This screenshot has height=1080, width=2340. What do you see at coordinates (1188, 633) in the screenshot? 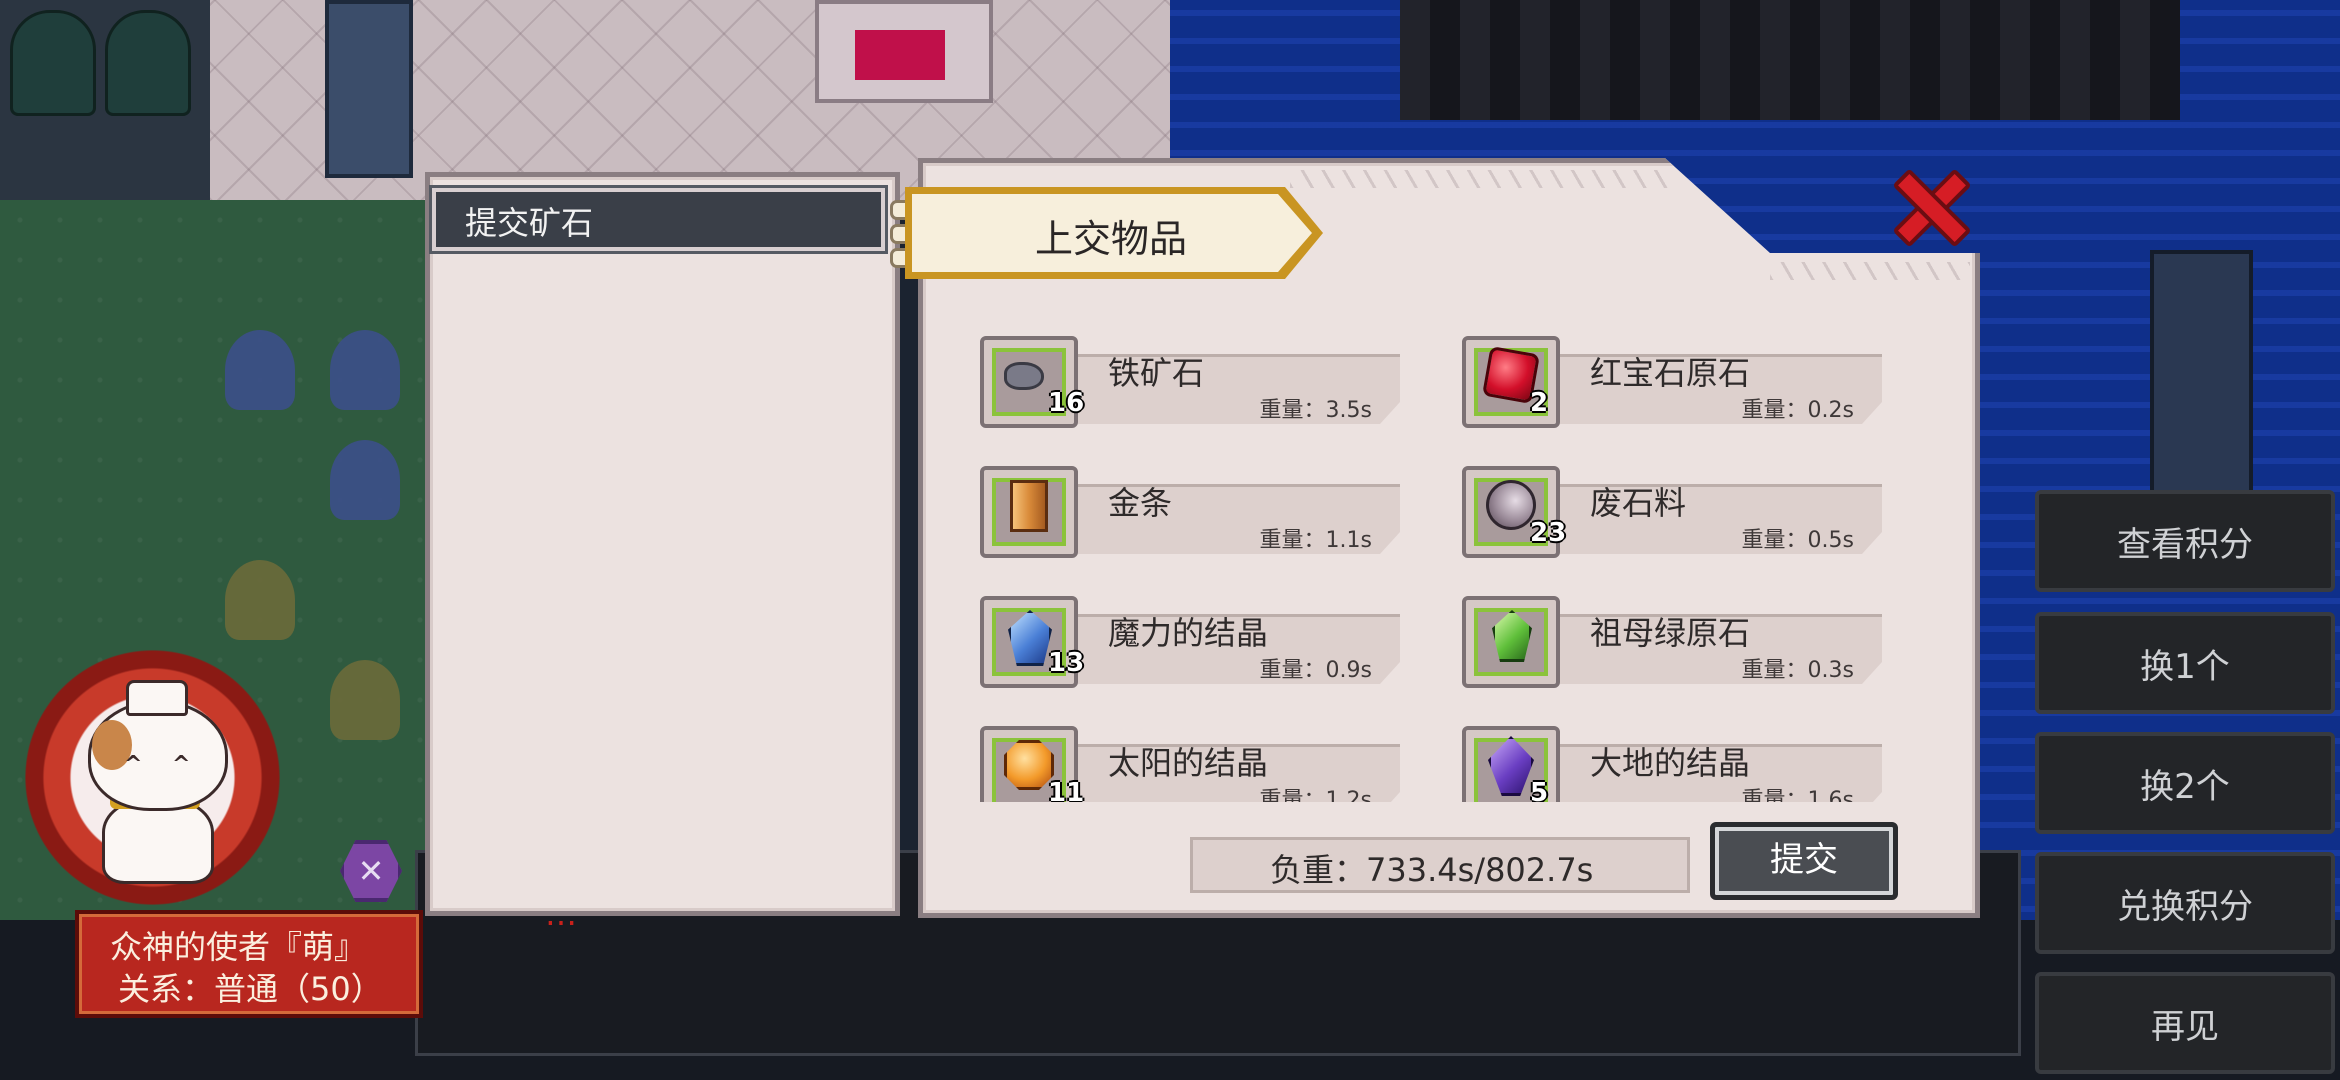
I see `item-name: 魔力的结晶` at bounding box center [1188, 633].